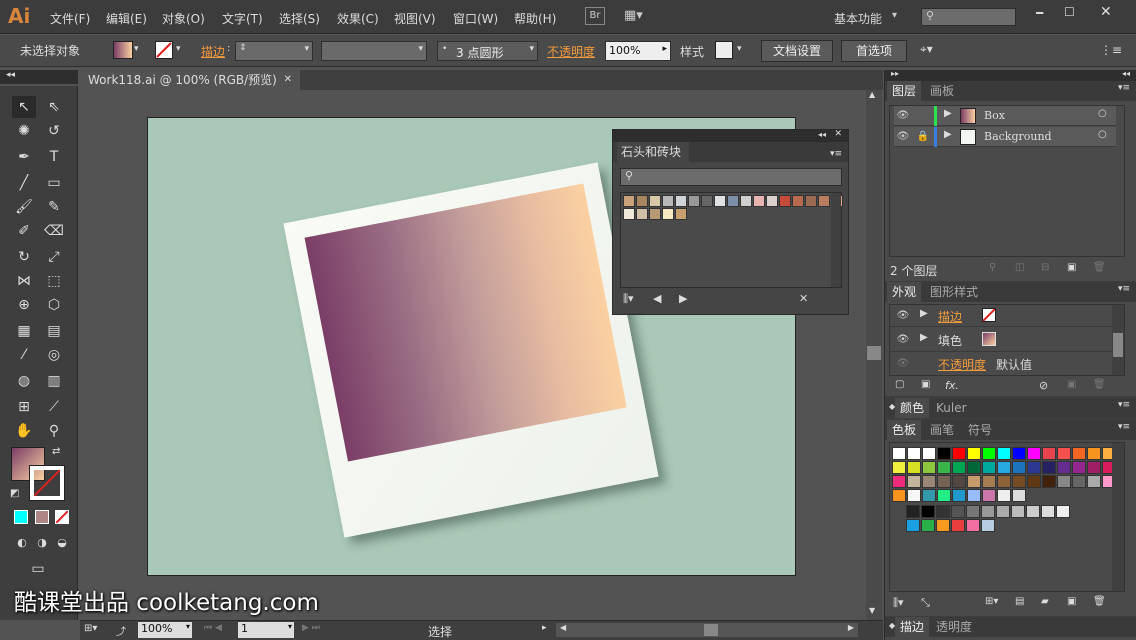  I want to click on share-icon: ⤴, so click(121, 630).